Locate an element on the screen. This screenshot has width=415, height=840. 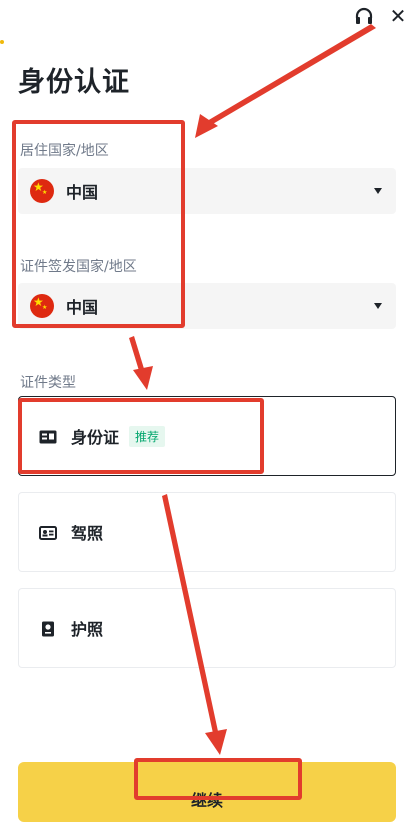
id-type-option-label: 驾照 is located at coordinates (87, 533).